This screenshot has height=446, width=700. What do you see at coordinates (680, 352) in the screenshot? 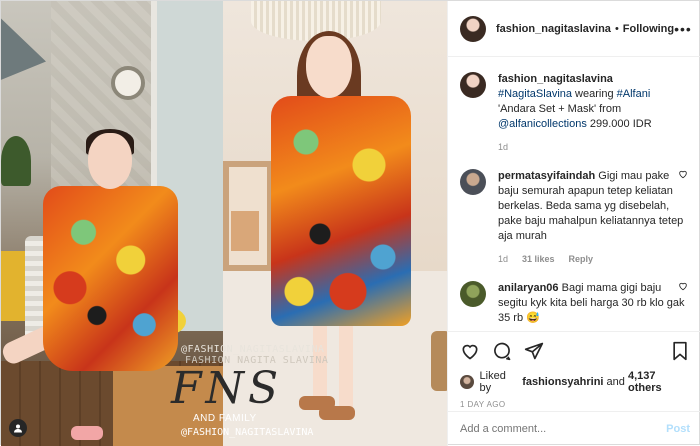
I see `bookmark-icon` at bounding box center [680, 352].